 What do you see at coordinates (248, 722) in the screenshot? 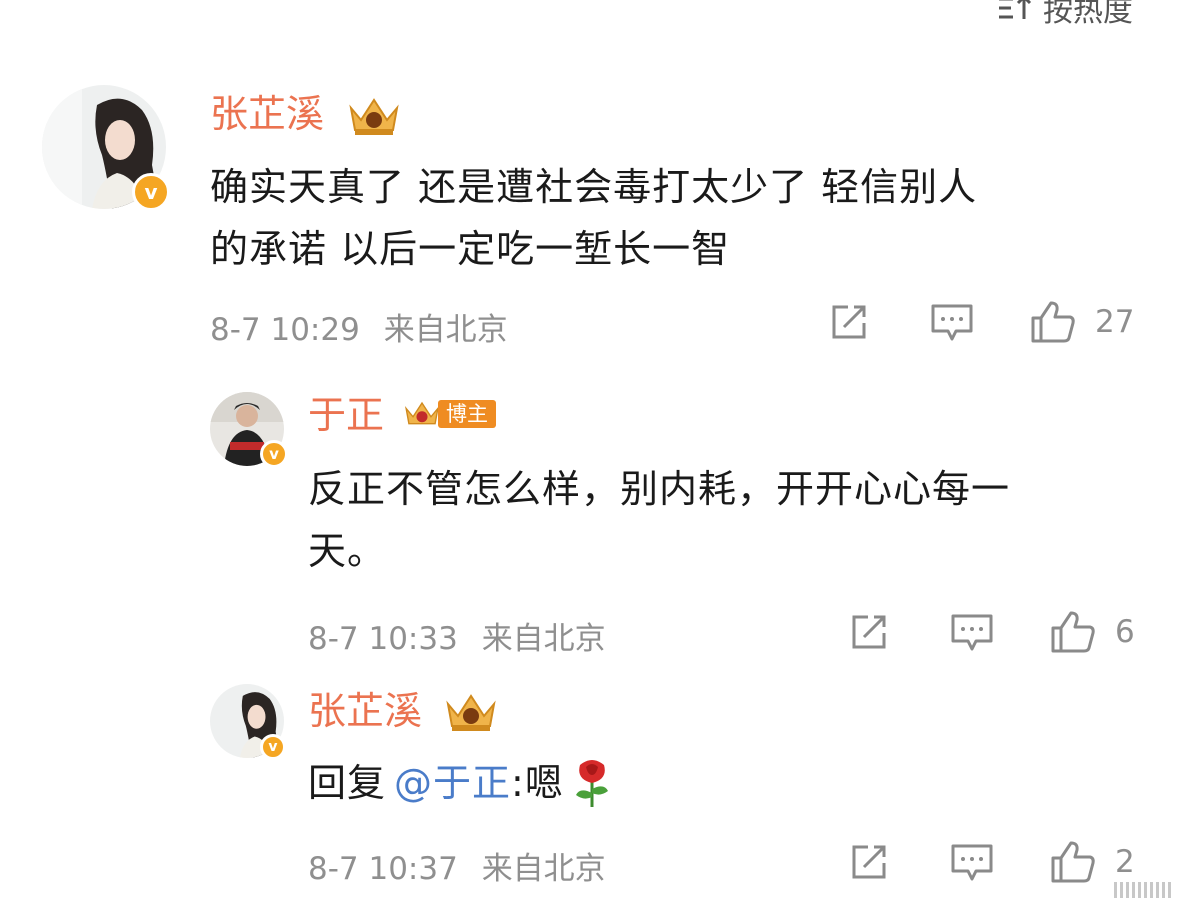
I see `avatar: v` at bounding box center [248, 722].